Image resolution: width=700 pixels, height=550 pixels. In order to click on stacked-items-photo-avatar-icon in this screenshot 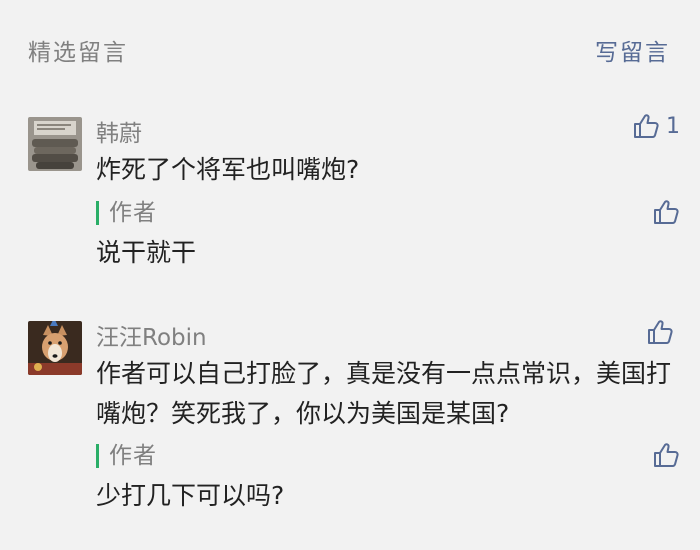, I will do `click(55, 144)`.